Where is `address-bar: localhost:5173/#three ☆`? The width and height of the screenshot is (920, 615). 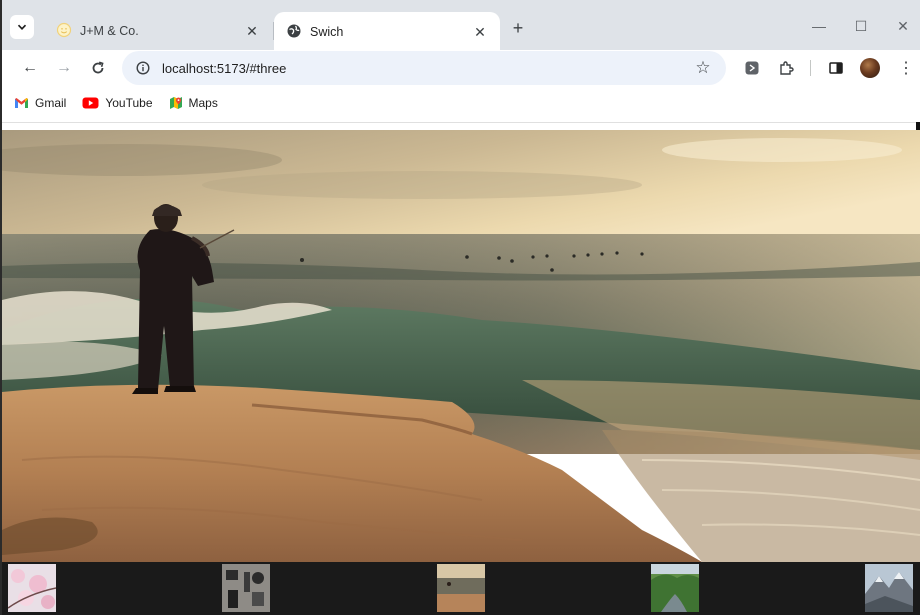 address-bar: localhost:5173/#three ☆ is located at coordinates (424, 68).